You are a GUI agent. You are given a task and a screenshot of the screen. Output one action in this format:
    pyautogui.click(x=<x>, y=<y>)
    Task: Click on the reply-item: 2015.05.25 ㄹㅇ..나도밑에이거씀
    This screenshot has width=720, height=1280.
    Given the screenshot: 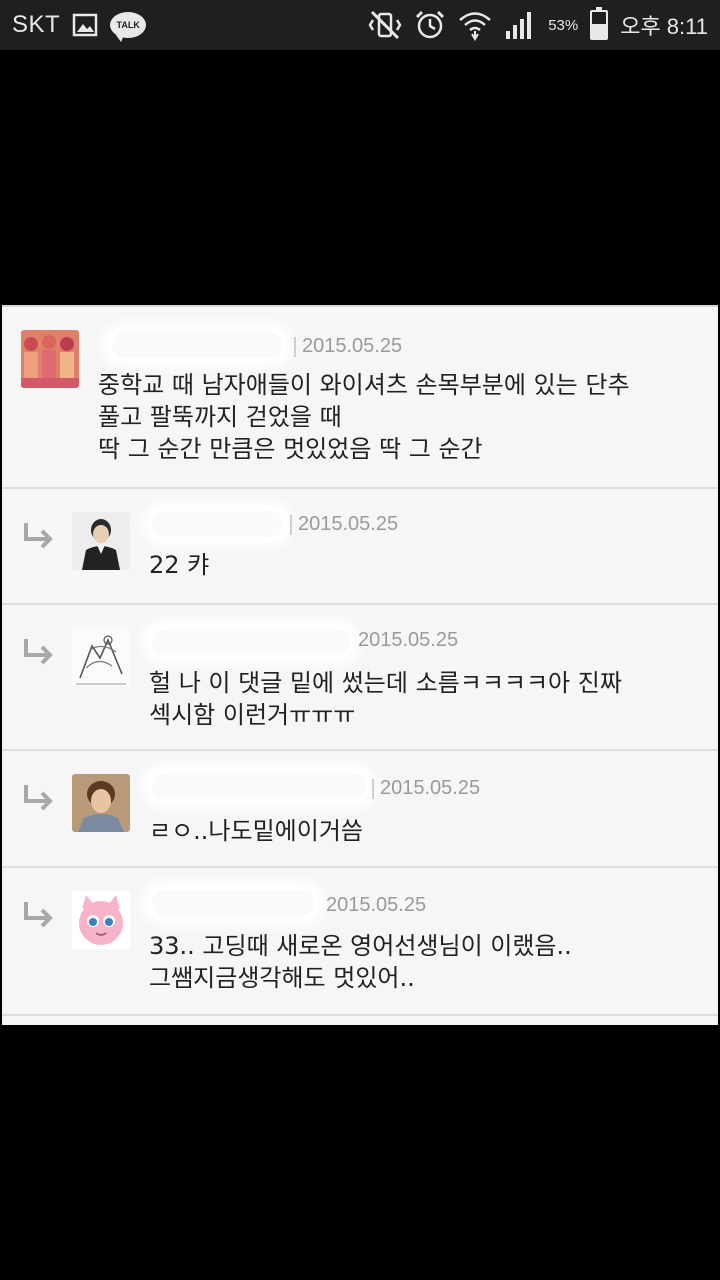 What is the action you would take?
    pyautogui.click(x=360, y=809)
    